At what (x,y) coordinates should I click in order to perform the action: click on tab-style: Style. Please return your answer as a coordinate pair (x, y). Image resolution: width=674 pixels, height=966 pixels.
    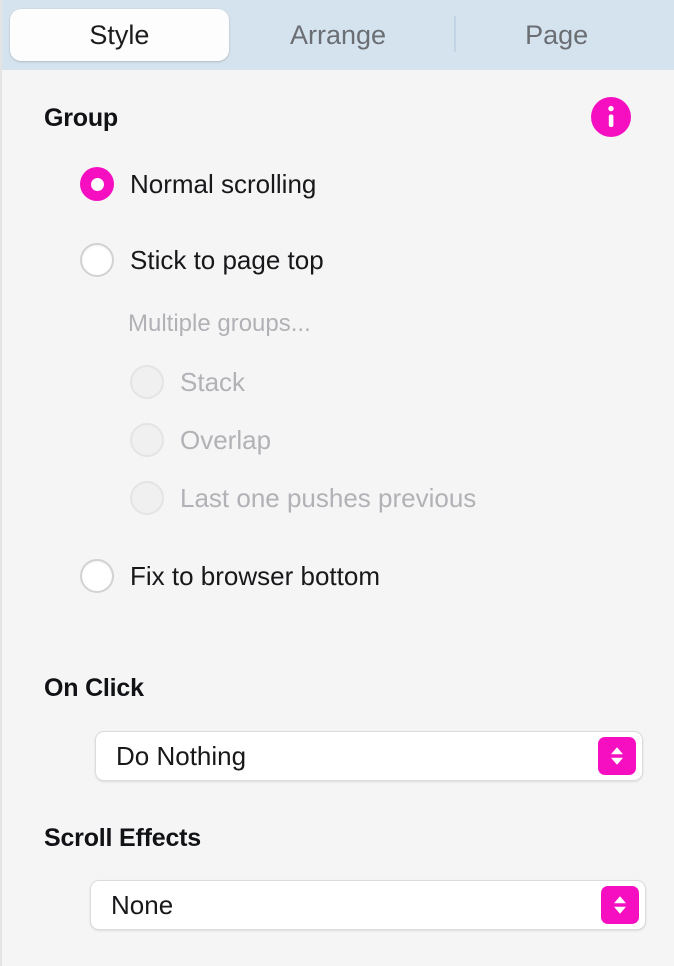
    Looking at the image, I should click on (119, 35).